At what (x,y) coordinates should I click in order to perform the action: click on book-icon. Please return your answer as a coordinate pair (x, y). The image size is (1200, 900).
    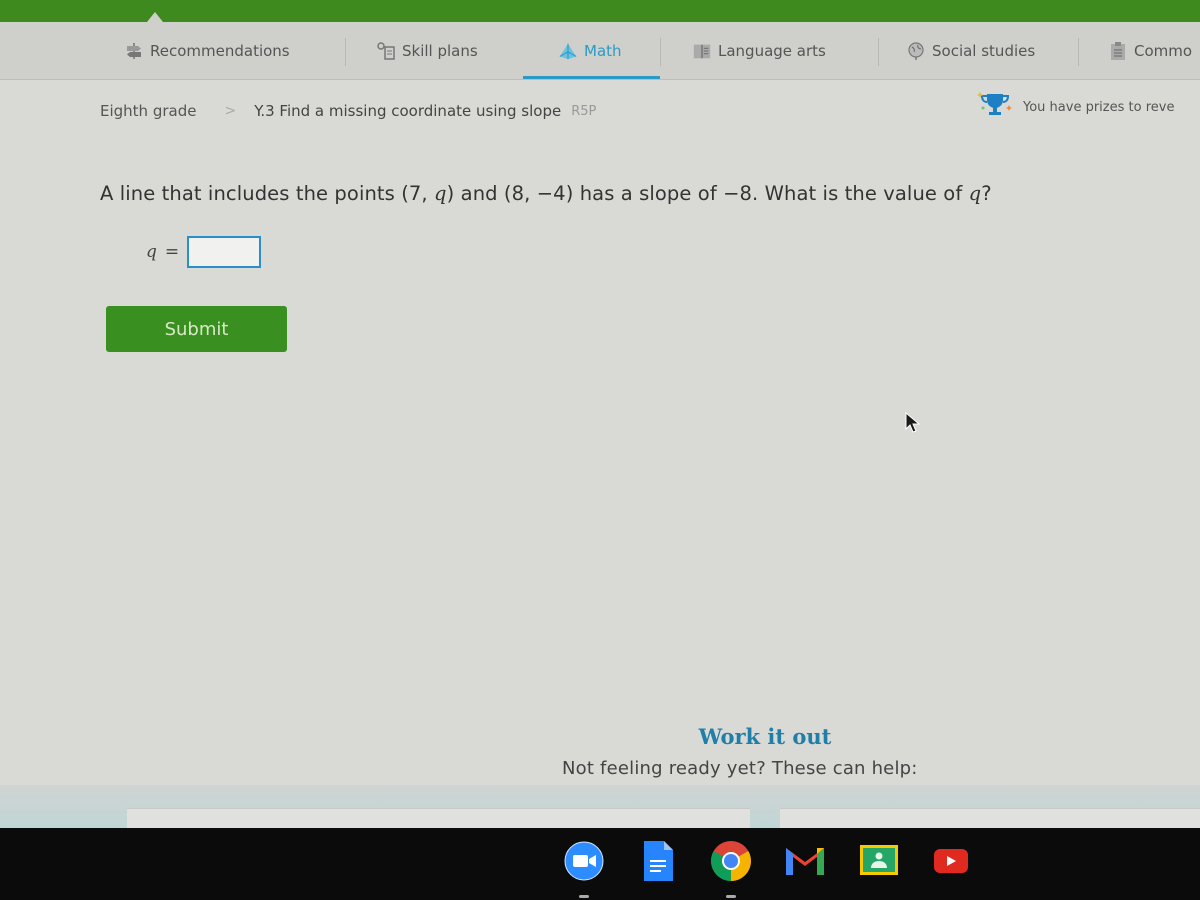
    Looking at the image, I should click on (702, 51).